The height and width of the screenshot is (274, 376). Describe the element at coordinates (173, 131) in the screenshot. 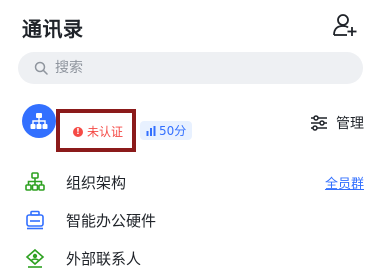

I see `score-label: 50分` at that location.